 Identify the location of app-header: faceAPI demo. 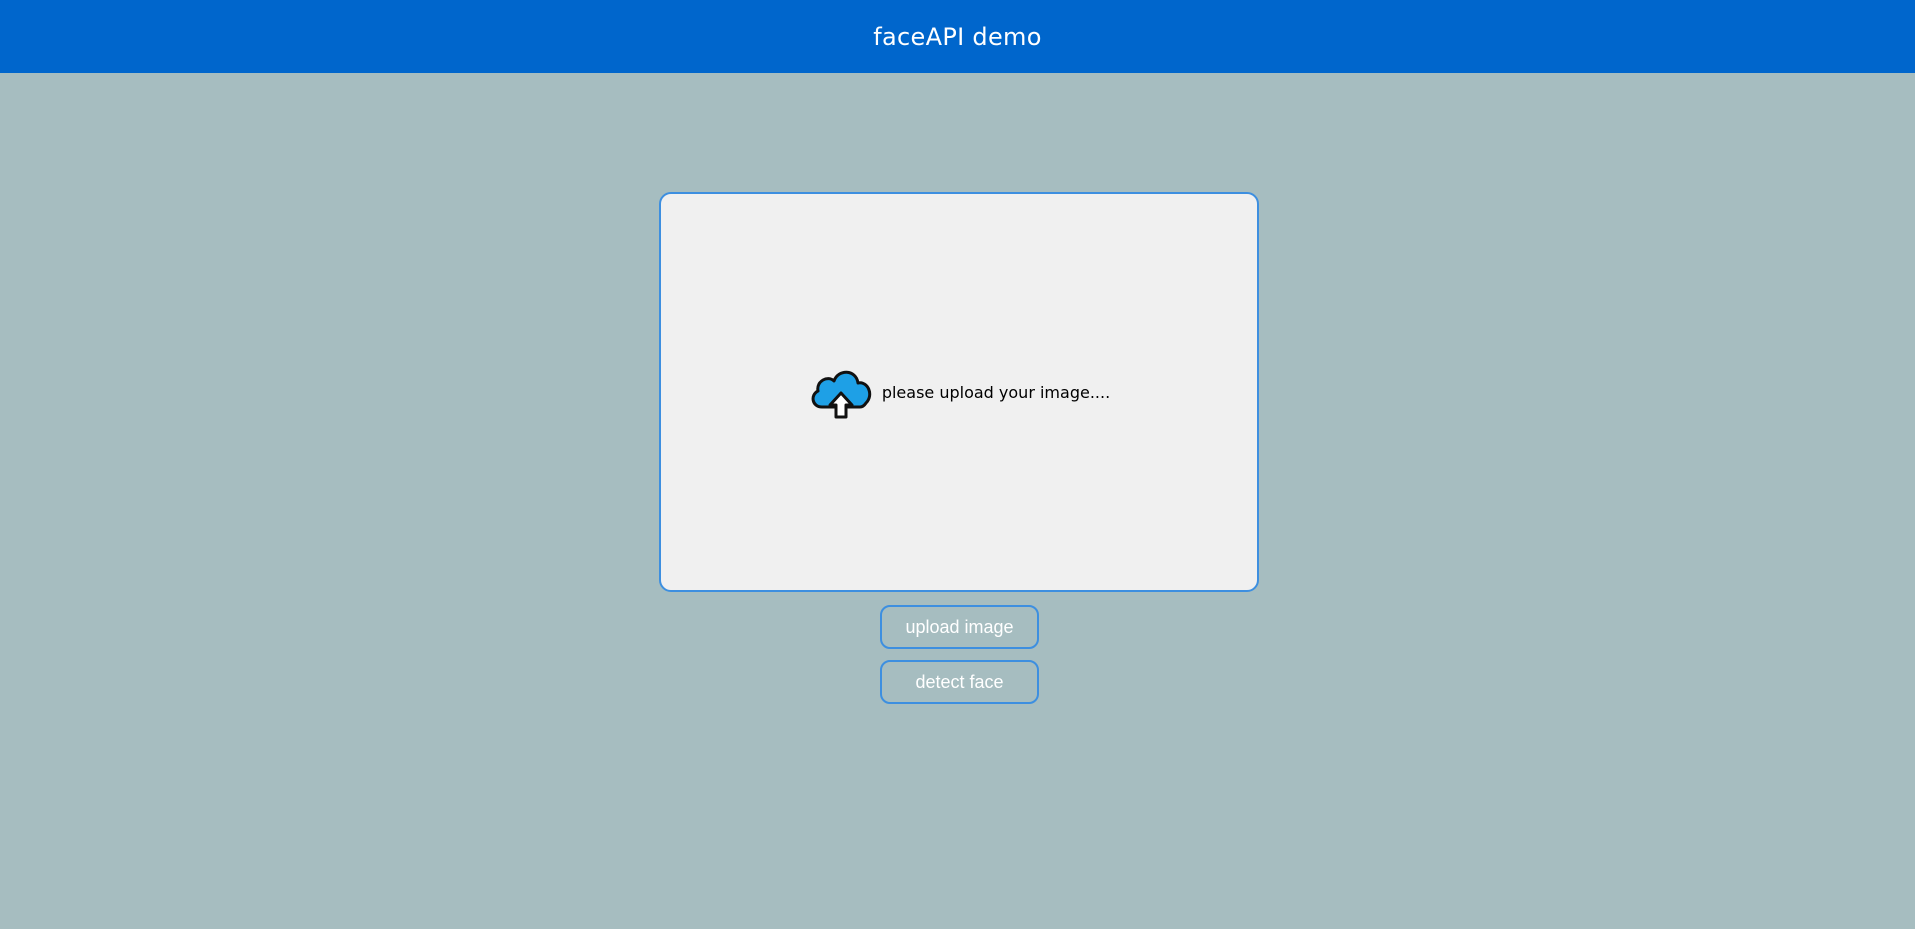
(957, 36).